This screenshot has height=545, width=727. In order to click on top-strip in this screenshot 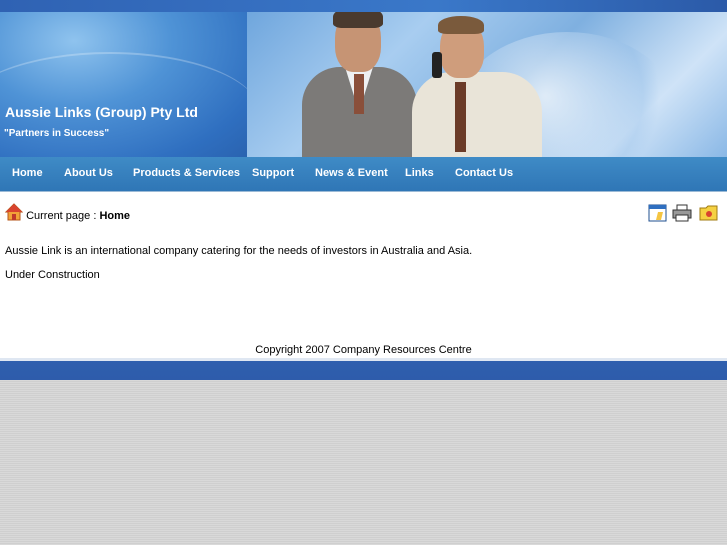, I will do `click(363, 6)`.